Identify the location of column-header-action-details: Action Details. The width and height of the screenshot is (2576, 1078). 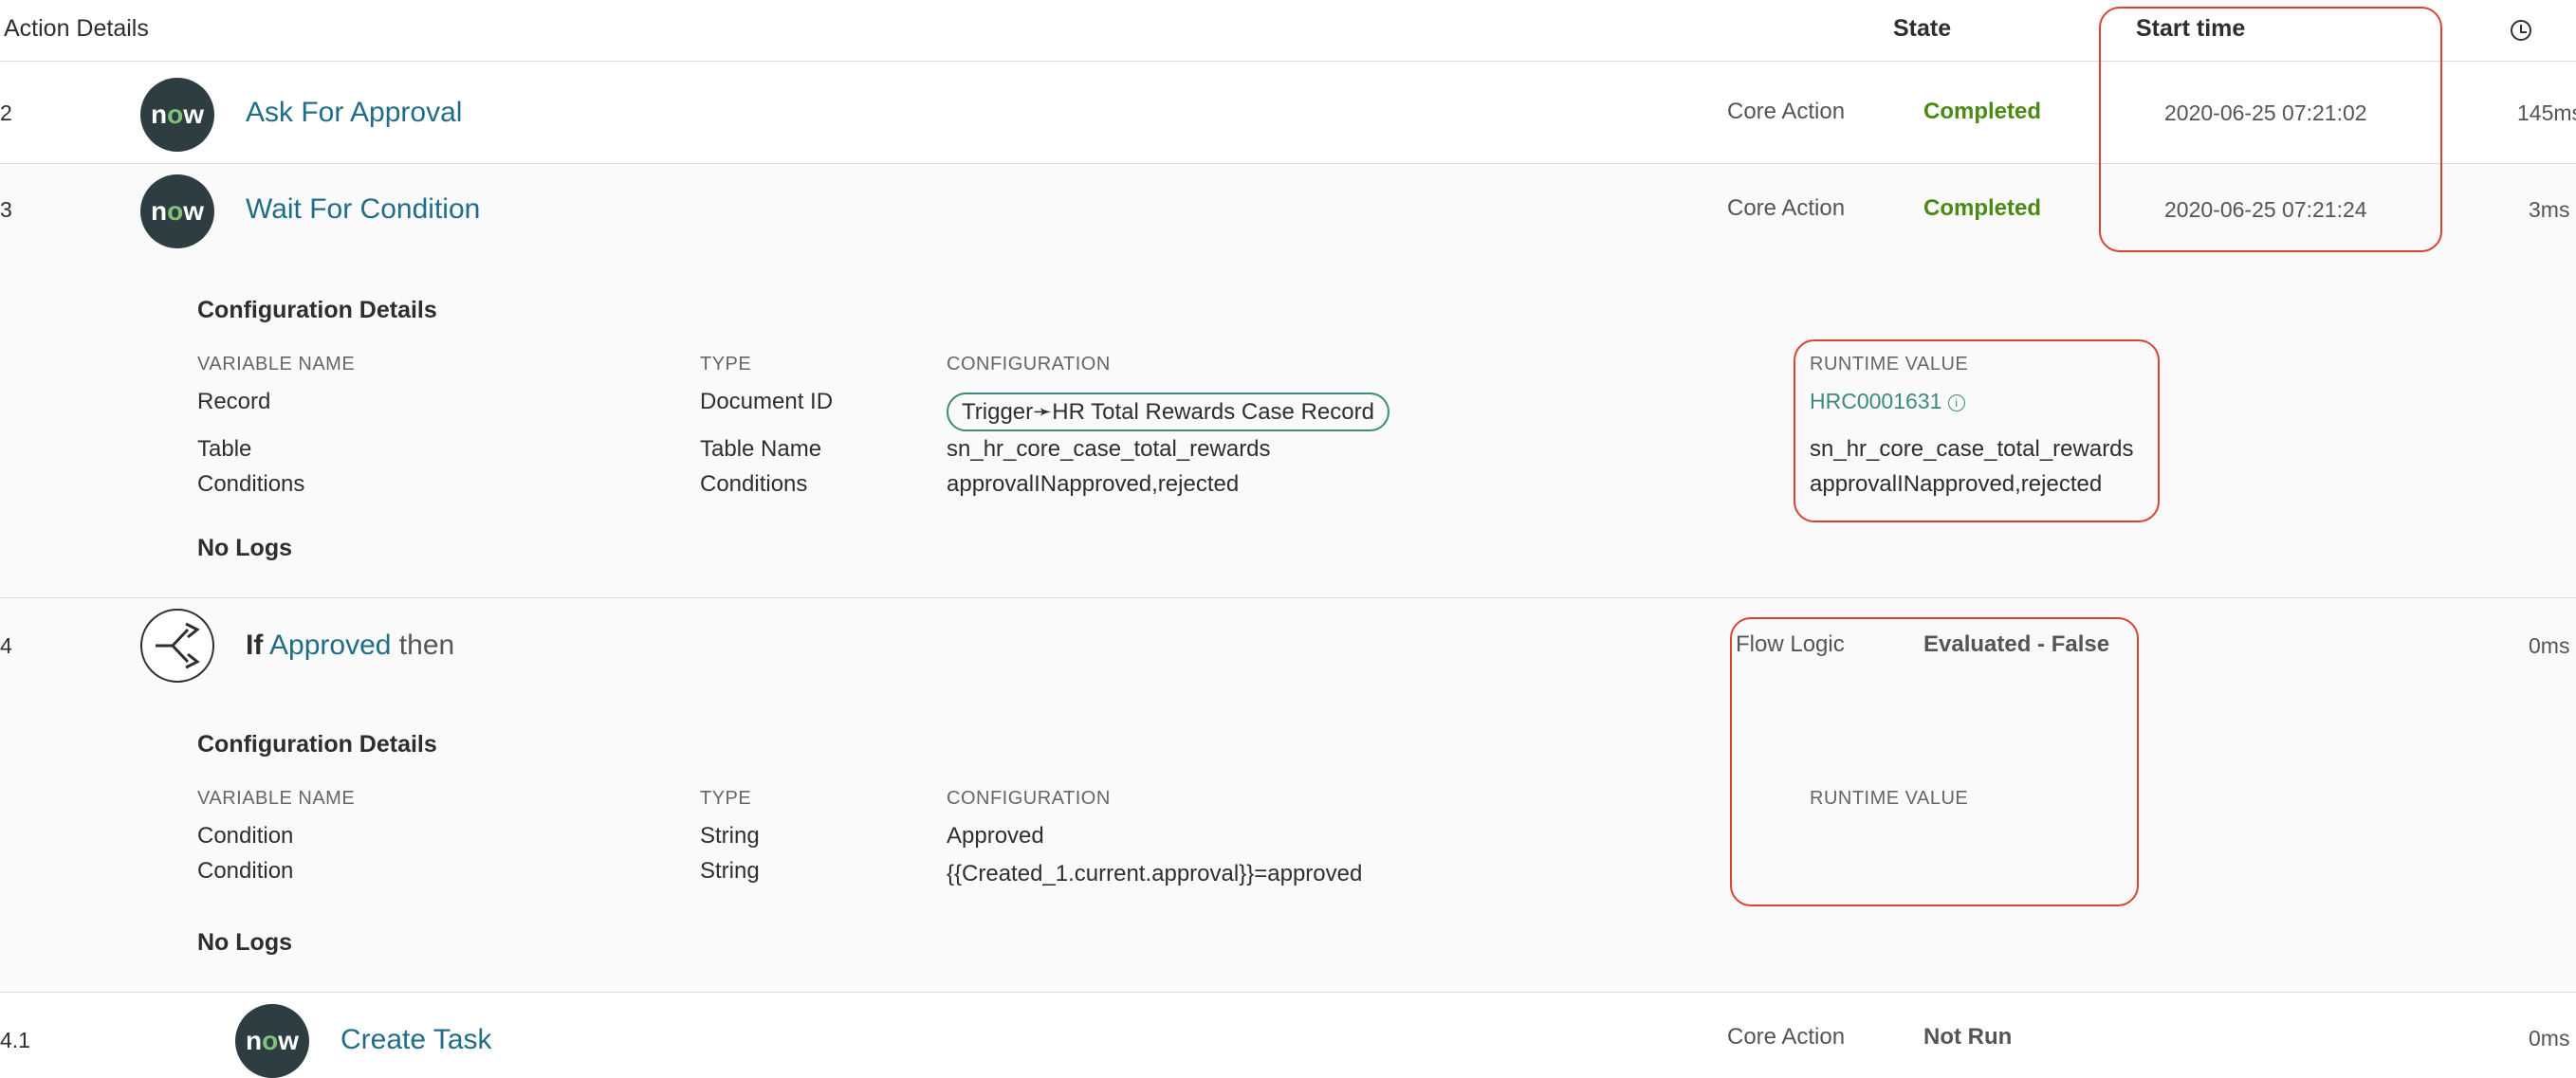
(76, 29).